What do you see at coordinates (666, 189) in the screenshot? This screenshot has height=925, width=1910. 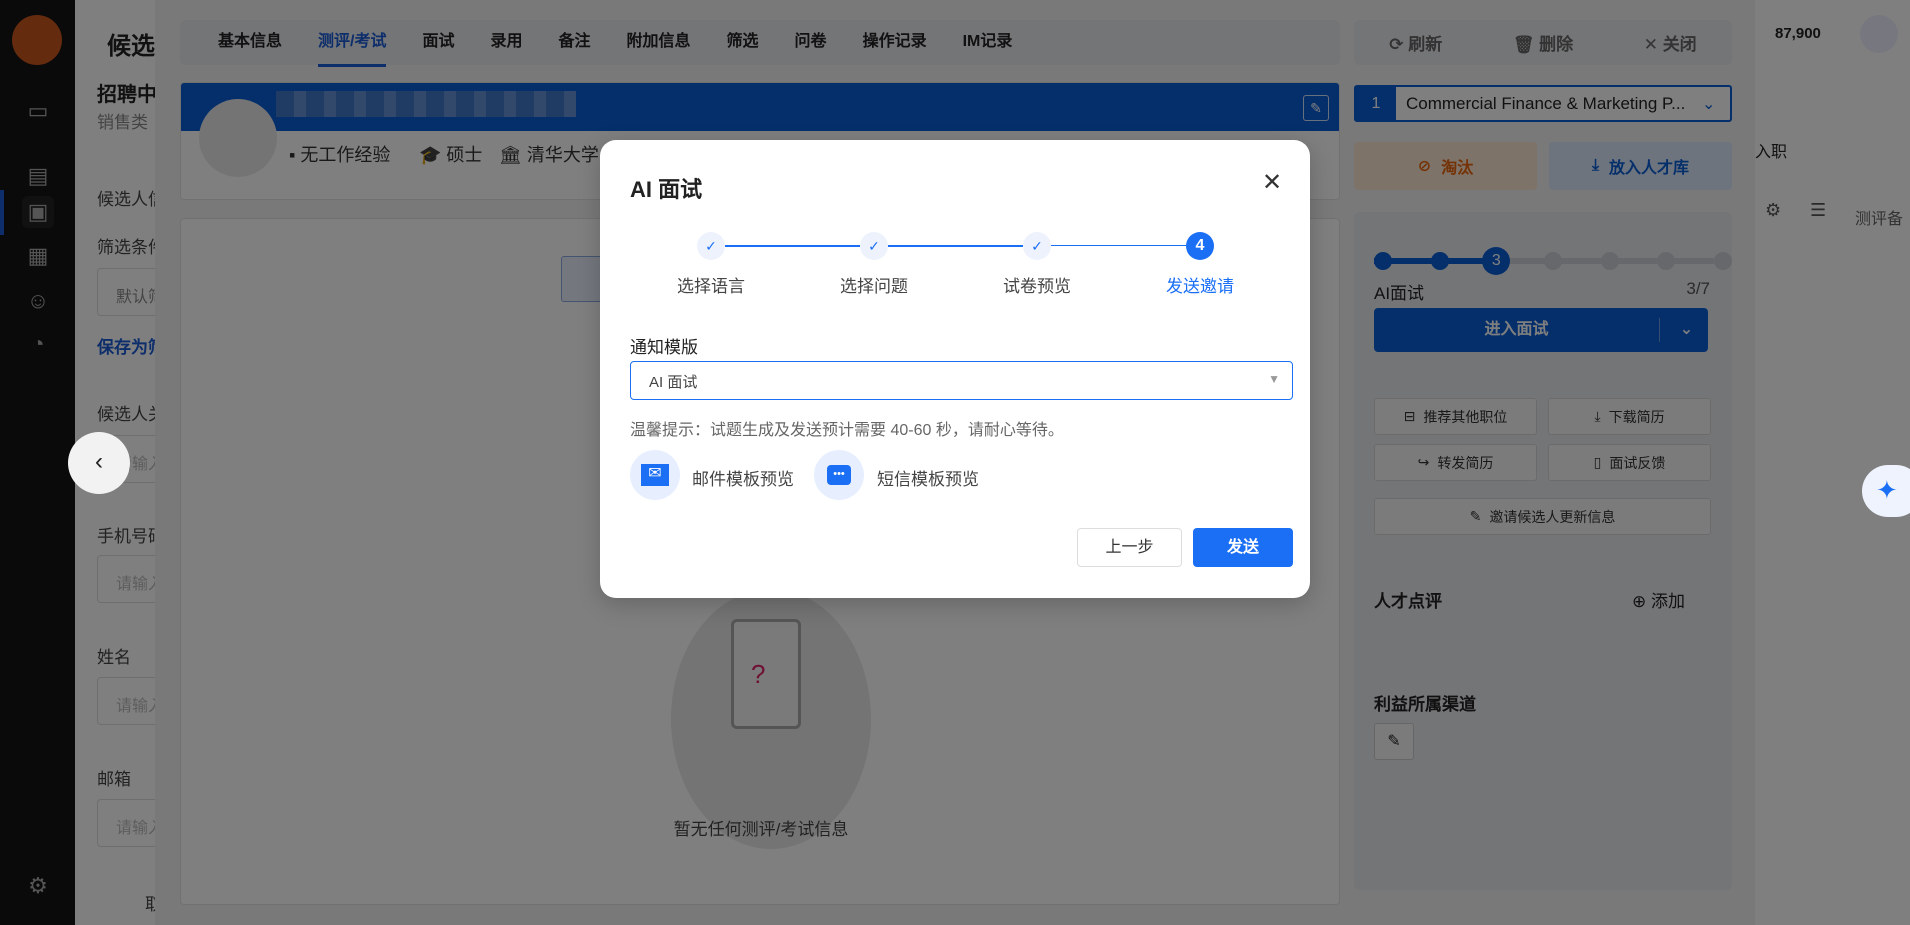 I see `modal-title: AI 面试` at bounding box center [666, 189].